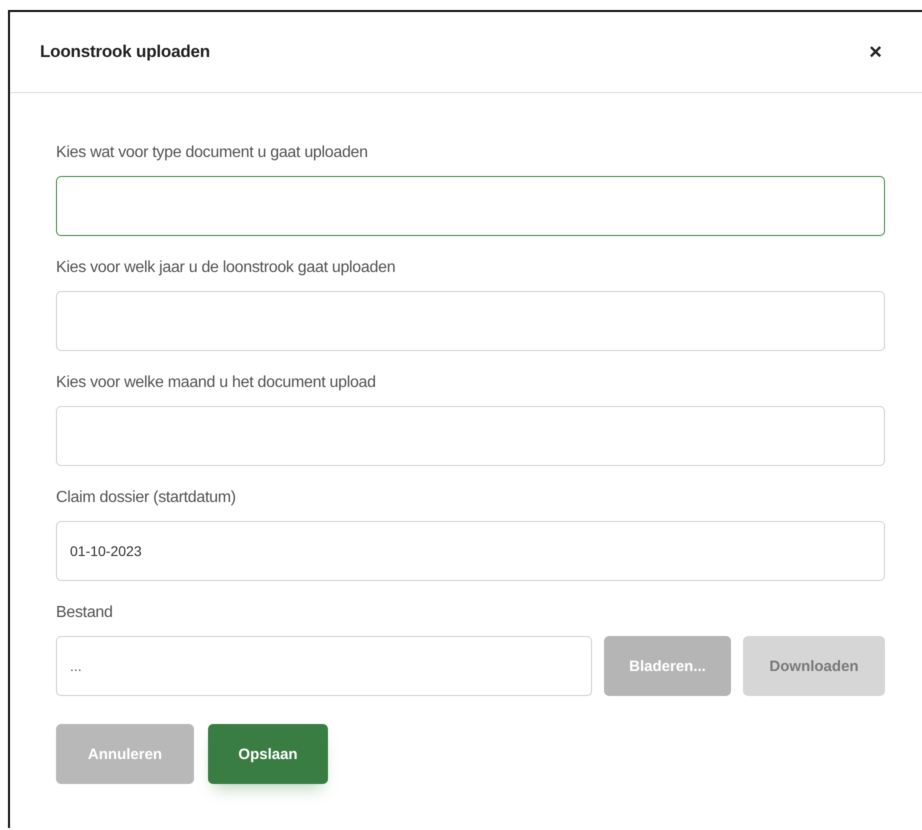 Image resolution: width=922 pixels, height=830 pixels. I want to click on field-label: Claim dossier (startdatum), so click(146, 498).